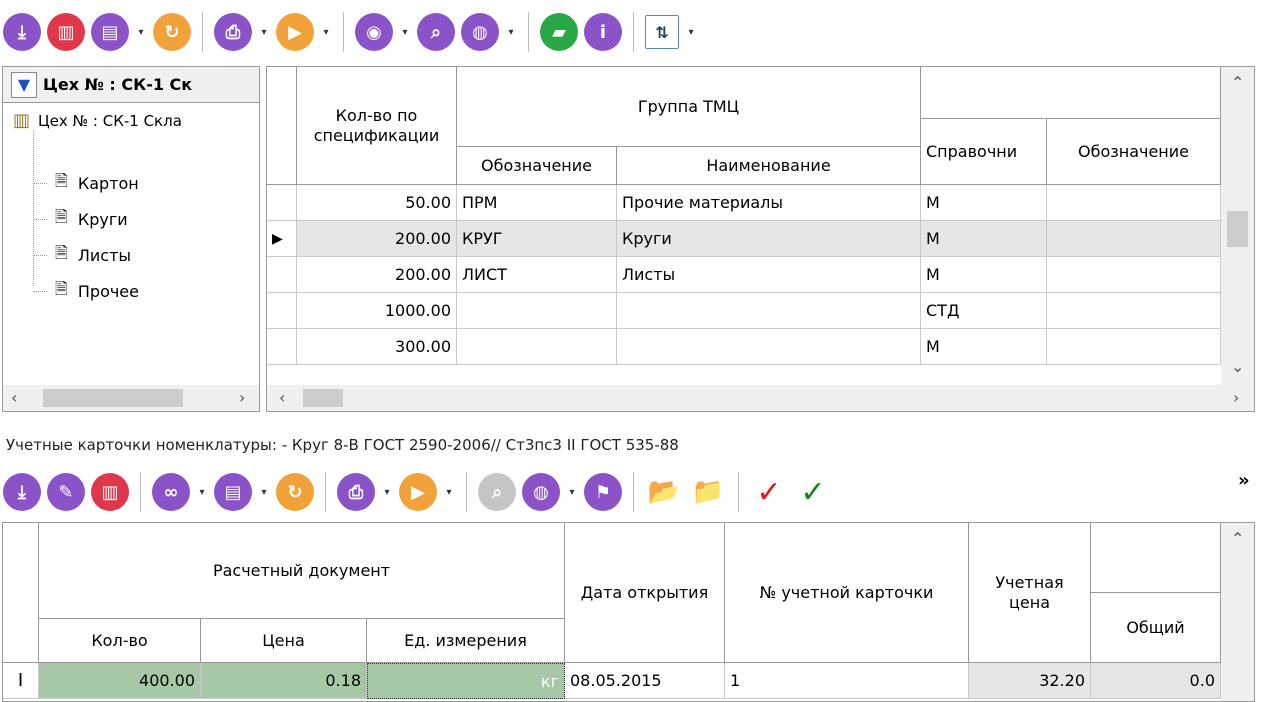  Describe the element at coordinates (284, 681) in the screenshot. I see `cell-price: 0.18` at that location.